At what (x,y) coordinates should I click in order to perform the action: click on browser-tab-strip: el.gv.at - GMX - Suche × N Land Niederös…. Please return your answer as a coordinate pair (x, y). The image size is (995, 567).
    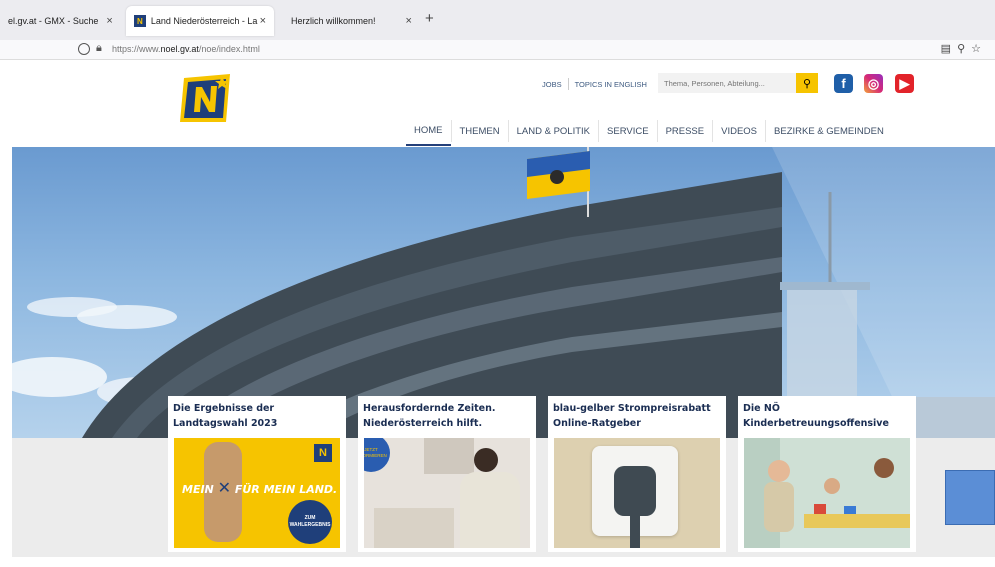
    Looking at the image, I should click on (497, 20).